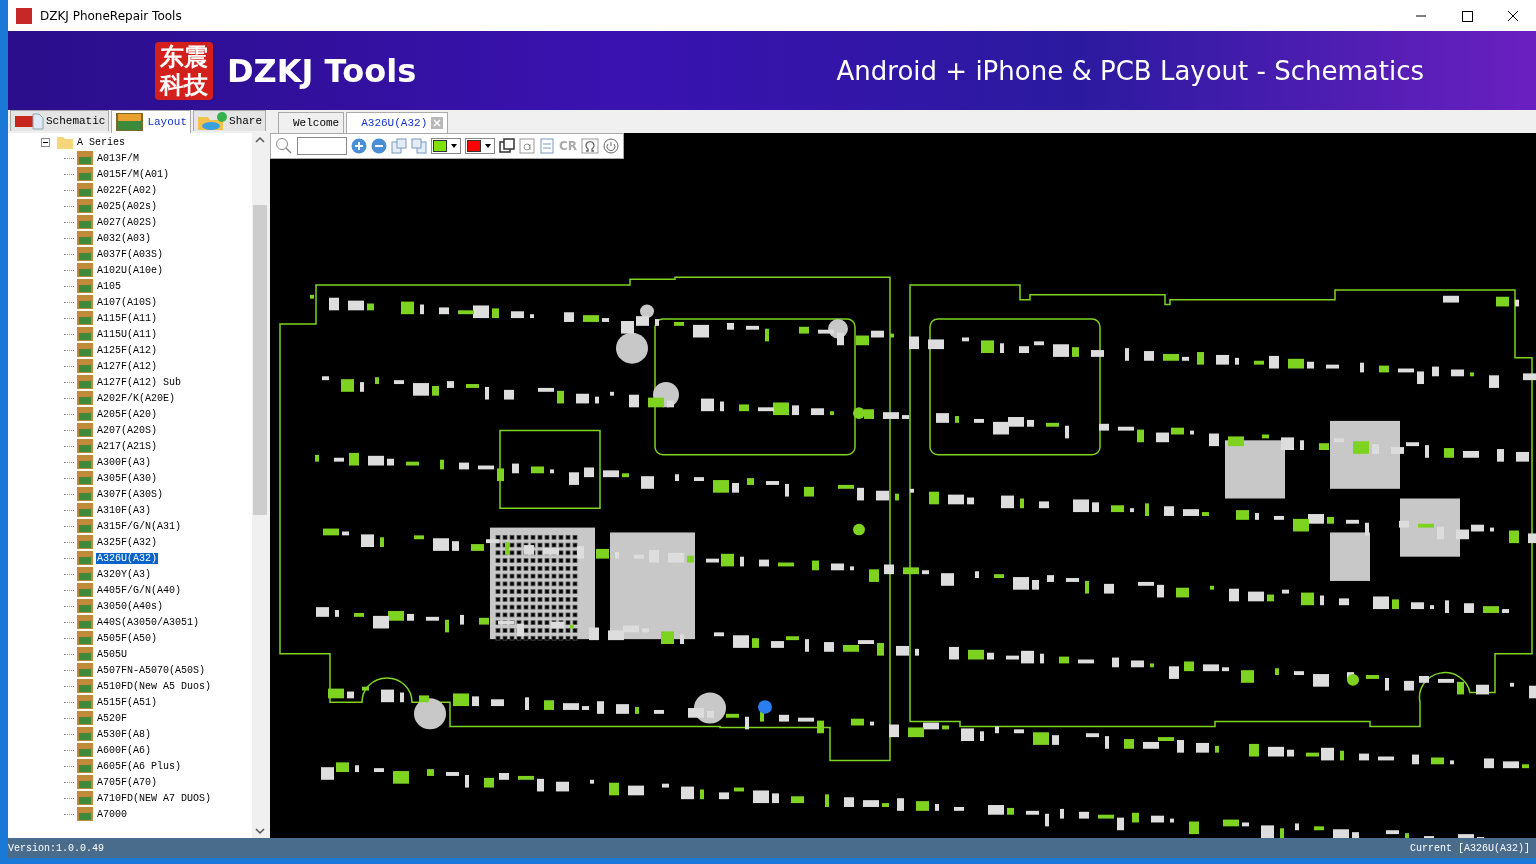 The image size is (1536, 864). I want to click on tree-item: A505F(A50), so click(127, 638).